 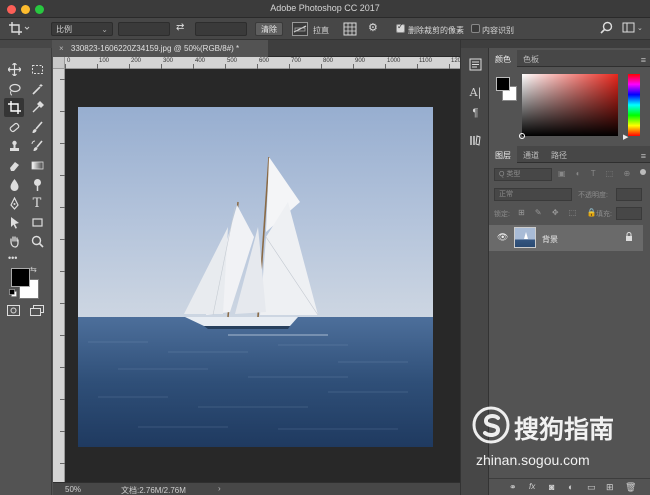 I want to click on new-group-icon: ▭, so click(x=591, y=487).